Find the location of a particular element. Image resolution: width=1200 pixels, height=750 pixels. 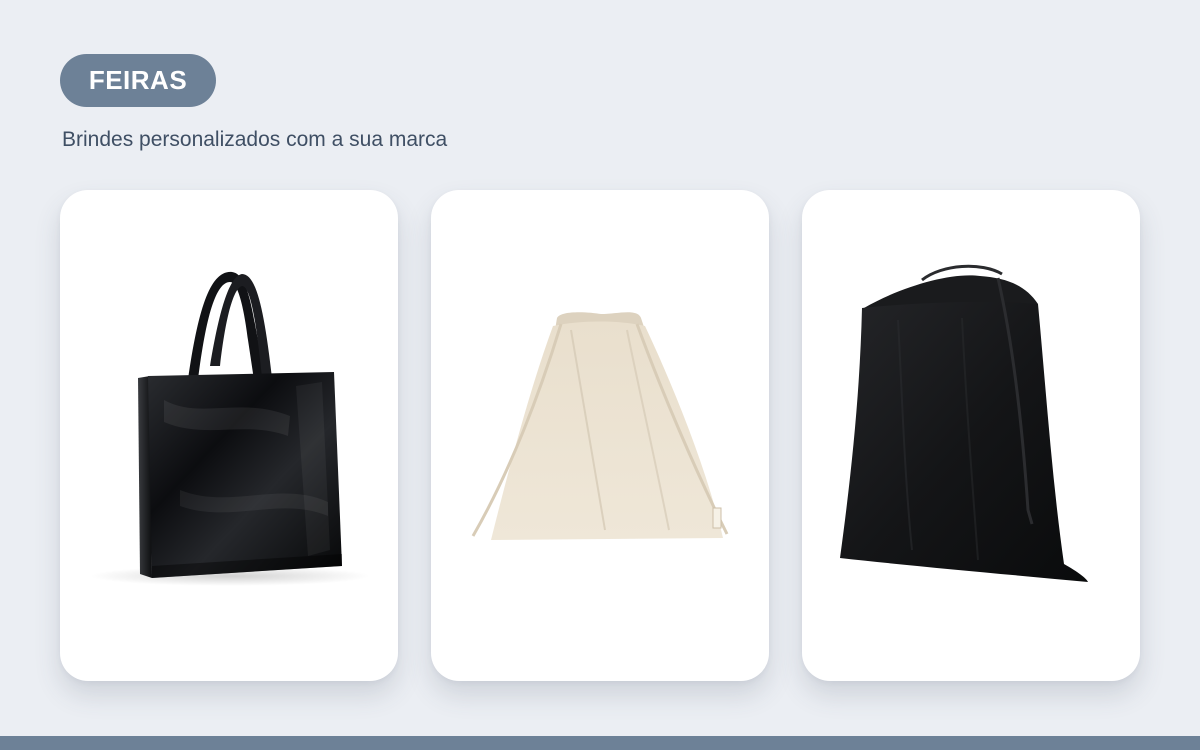

category-tag: FEIRAS is located at coordinates (138, 80).